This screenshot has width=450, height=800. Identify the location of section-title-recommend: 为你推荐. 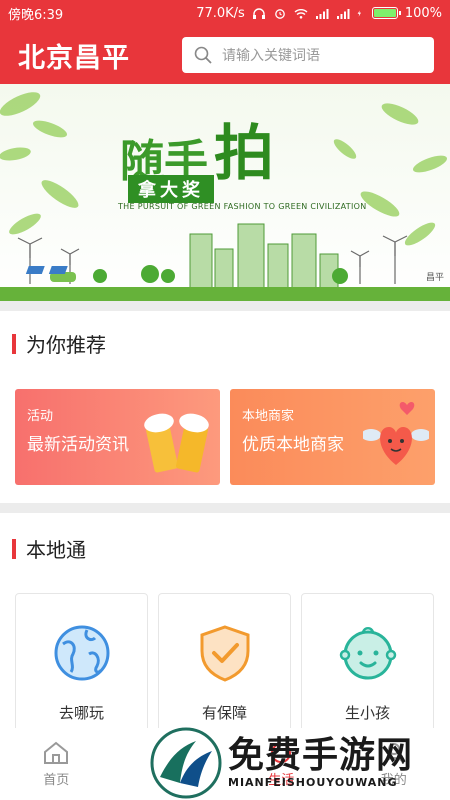
(59, 343).